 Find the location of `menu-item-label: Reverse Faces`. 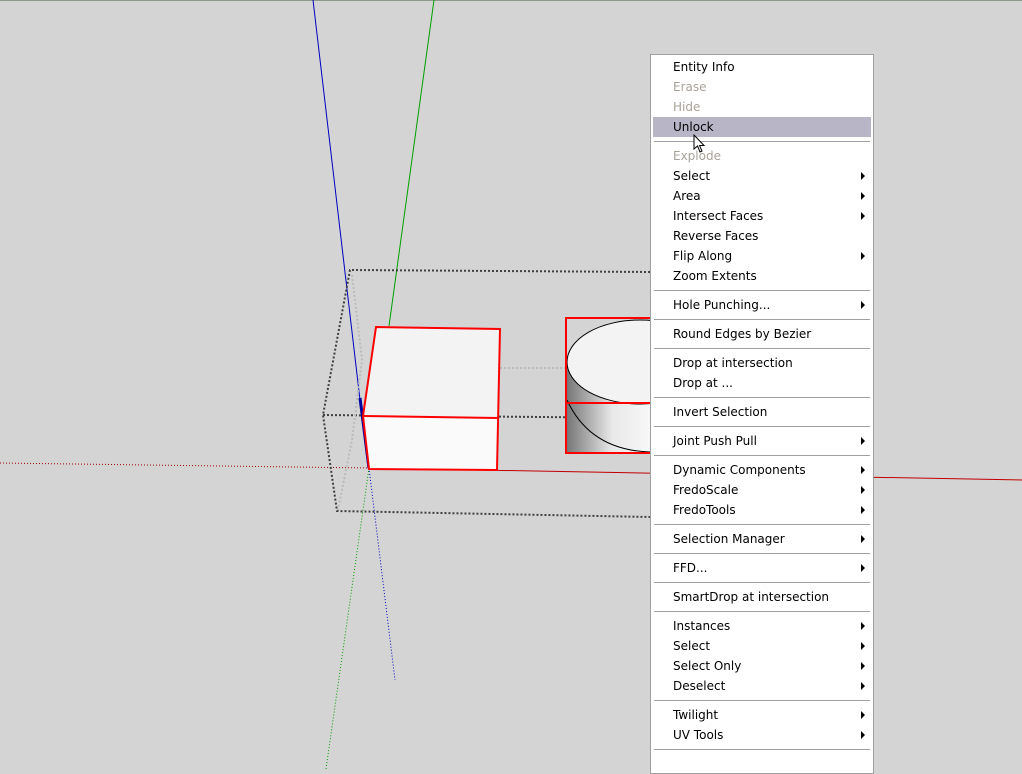

menu-item-label: Reverse Faces is located at coordinates (716, 236).